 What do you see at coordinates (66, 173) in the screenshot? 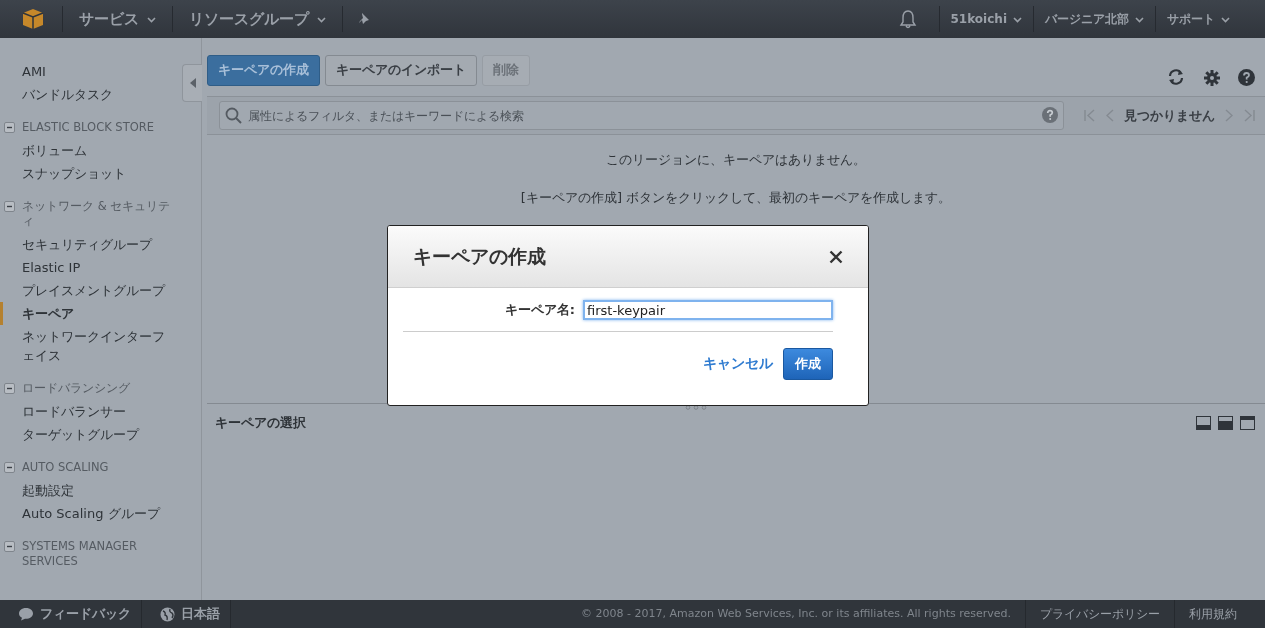
I see `sidebar-item: スナップショット` at bounding box center [66, 173].